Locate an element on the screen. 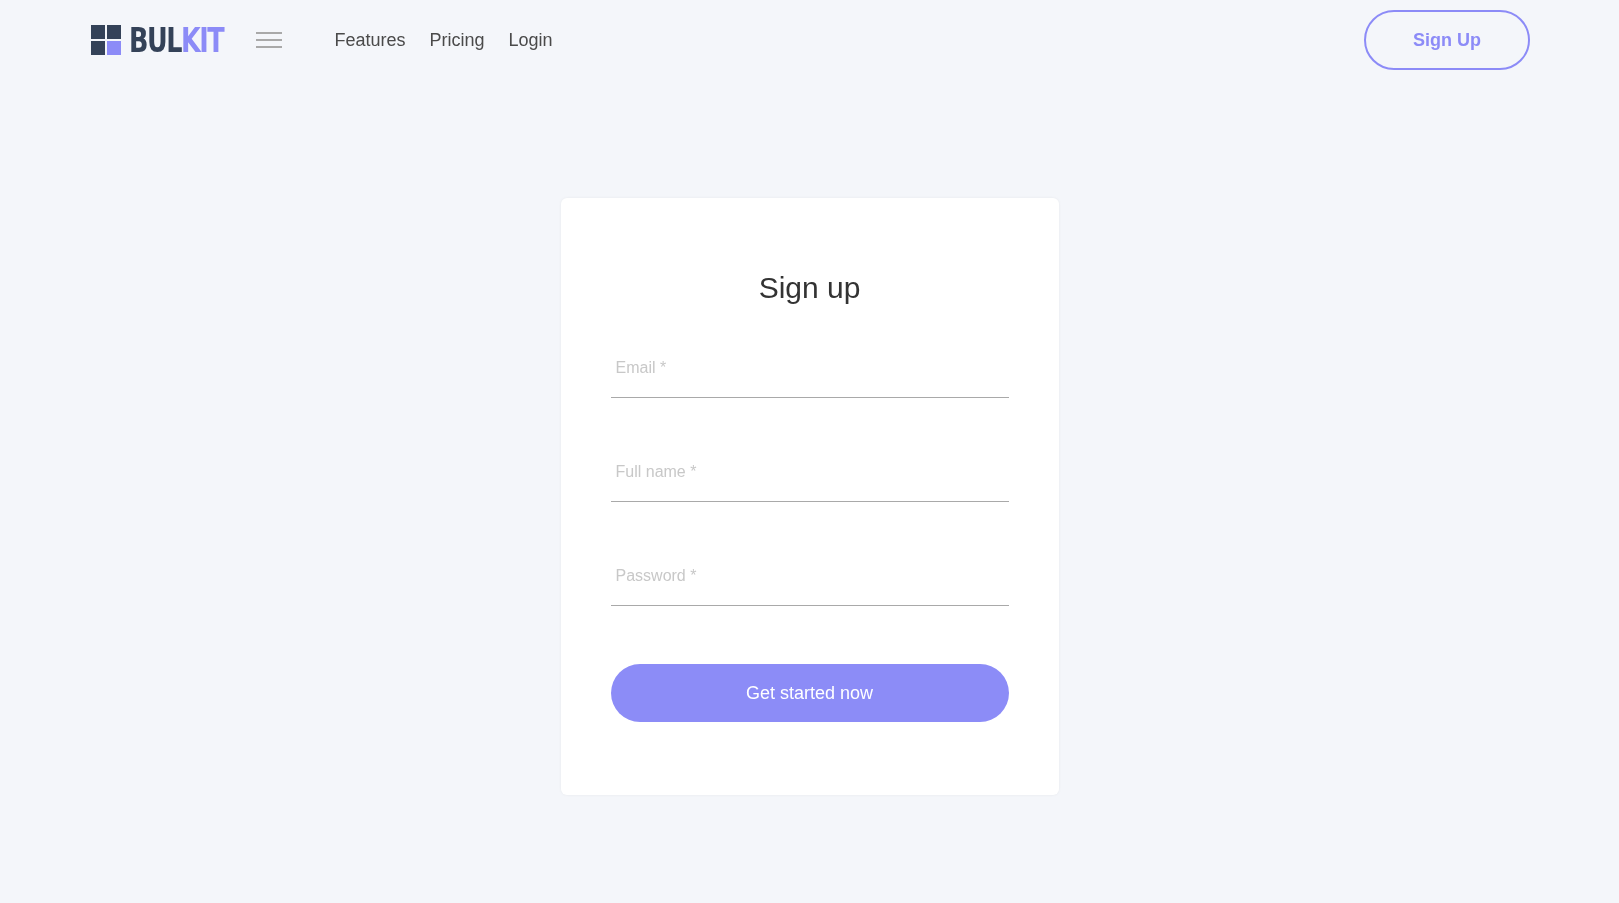 The image size is (1619, 903). nav-link: Login is located at coordinates (530, 40).